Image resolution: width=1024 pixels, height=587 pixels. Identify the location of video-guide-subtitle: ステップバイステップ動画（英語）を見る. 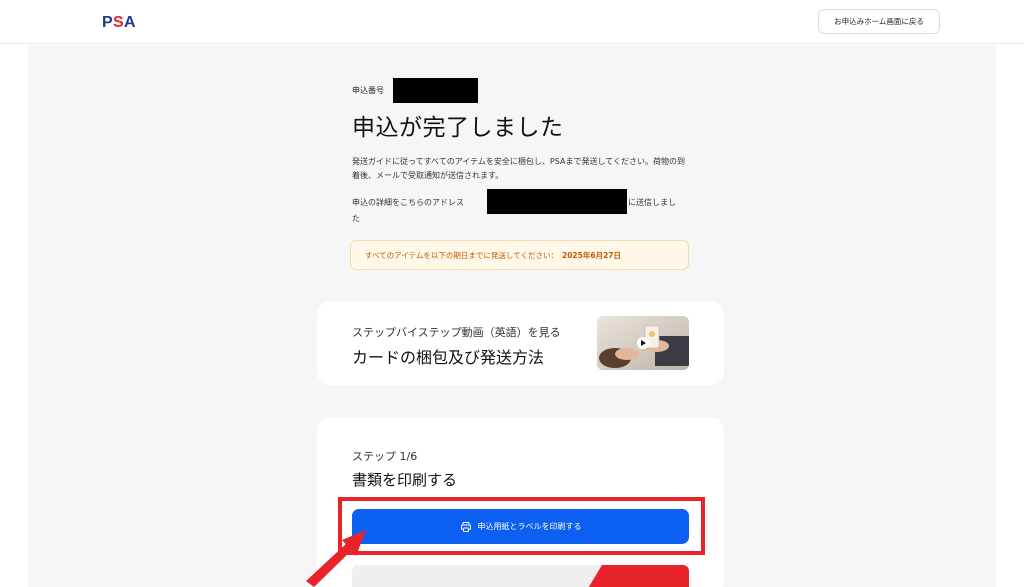
(456, 332).